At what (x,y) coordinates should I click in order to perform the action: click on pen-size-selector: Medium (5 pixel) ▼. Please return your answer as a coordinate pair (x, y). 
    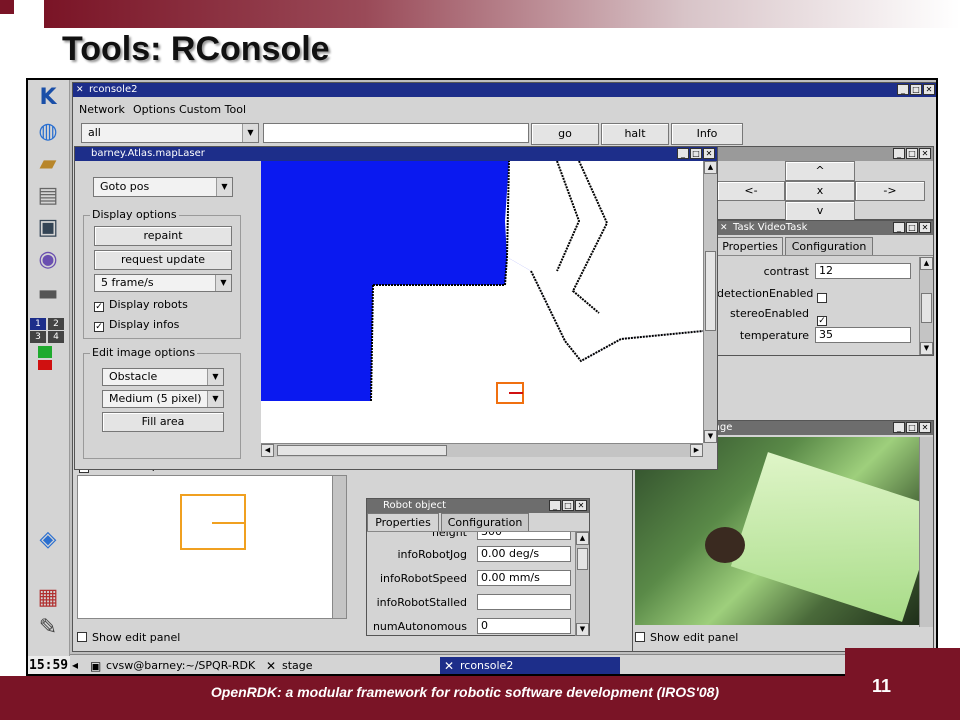
    Looking at the image, I should click on (163, 399).